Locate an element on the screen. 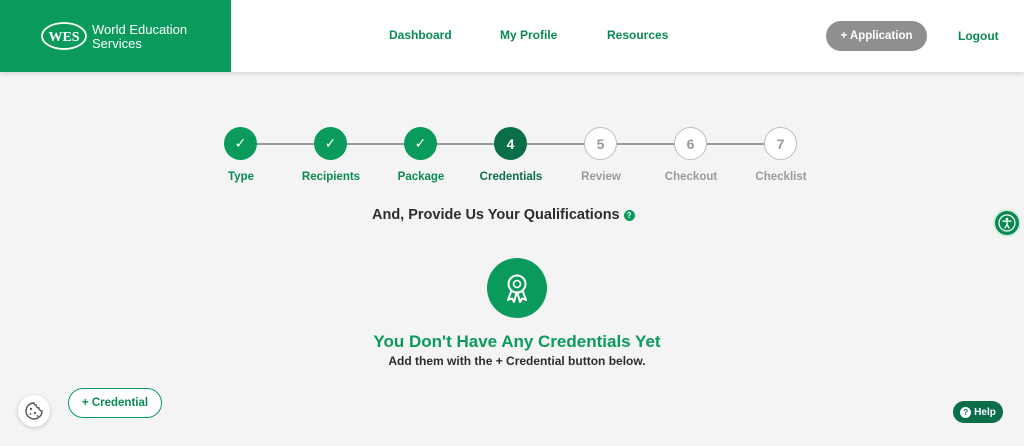 This screenshot has width=1024, height=446. accessibility-icon is located at coordinates (1007, 223).